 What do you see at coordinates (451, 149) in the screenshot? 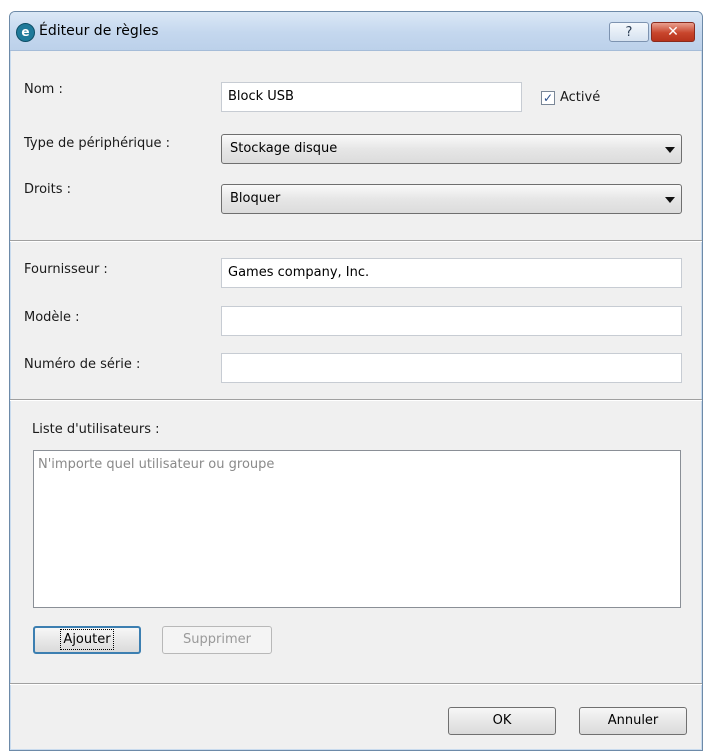
I see `device-type-select: Stockage disque` at bounding box center [451, 149].